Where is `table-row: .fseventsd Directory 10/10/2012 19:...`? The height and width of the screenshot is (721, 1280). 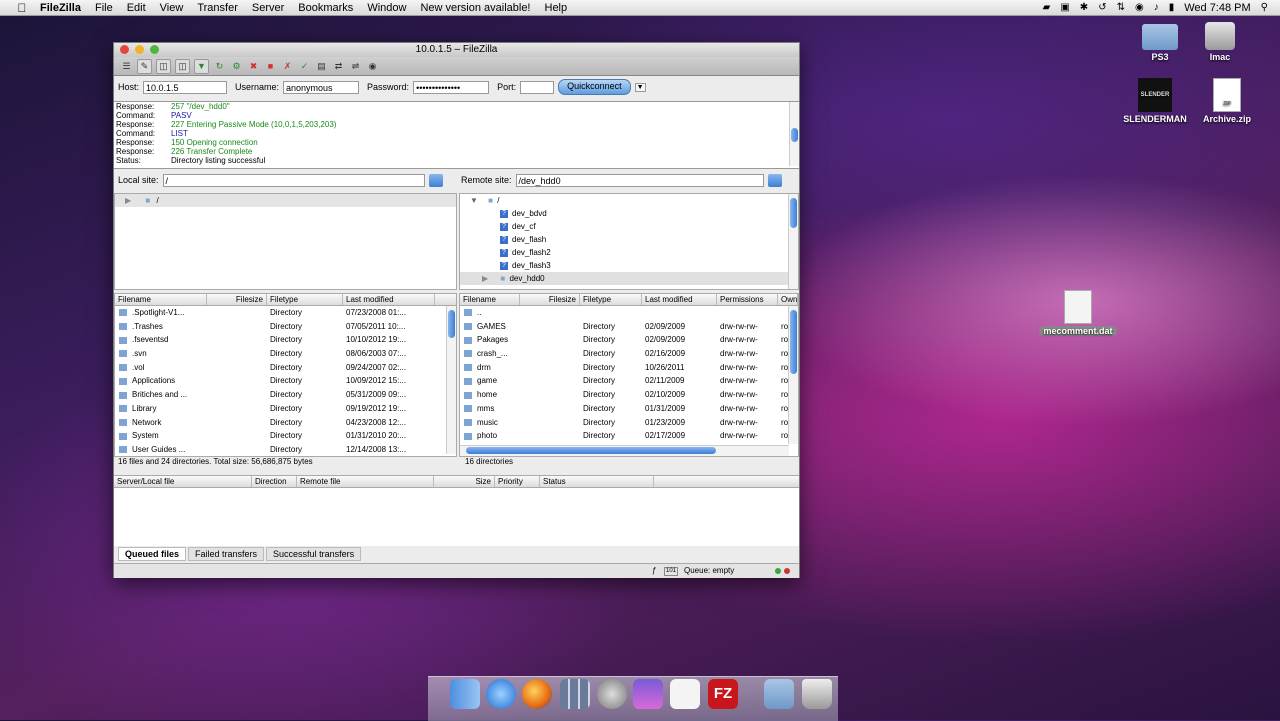 table-row: .fseventsd Directory 10/10/2012 19:... is located at coordinates (285, 340).